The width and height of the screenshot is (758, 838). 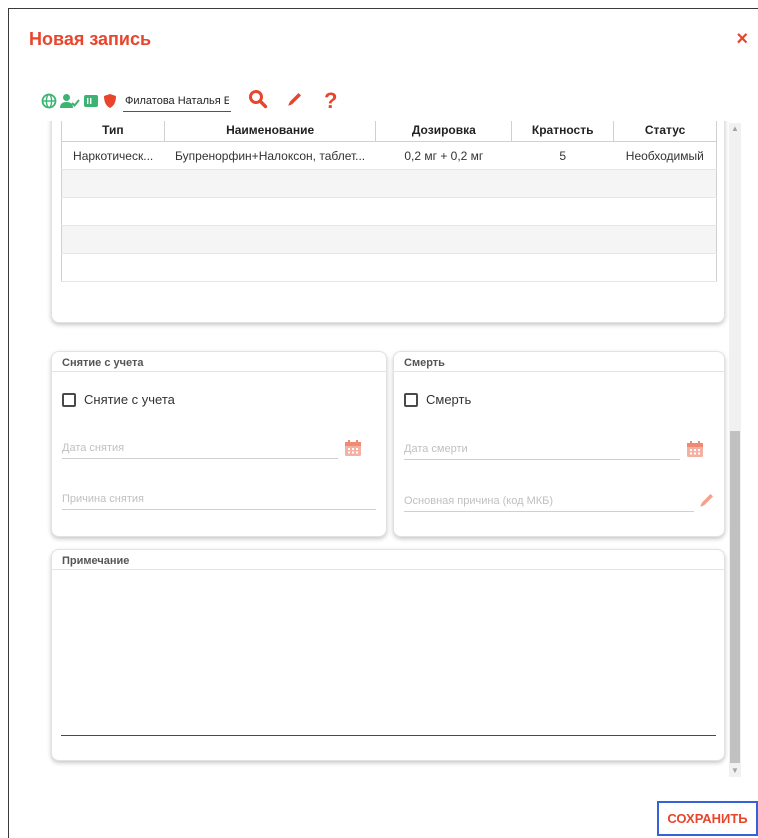 What do you see at coordinates (742, 39) in the screenshot?
I see `close-button: ×` at bounding box center [742, 39].